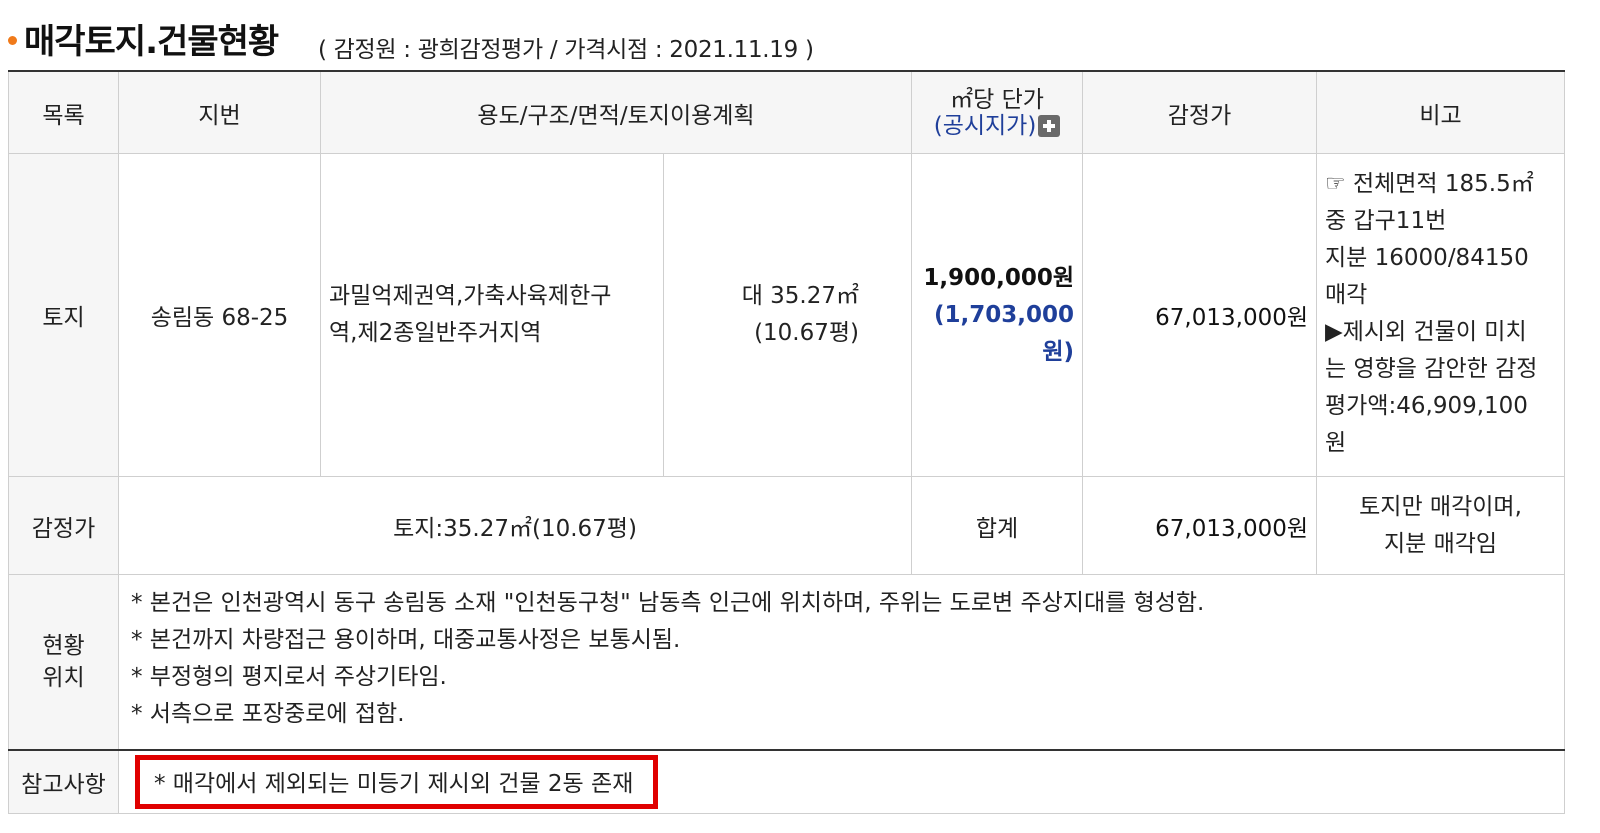  Describe the element at coordinates (492, 315) in the screenshot. I see `land-usage: 과밀억제권역,가축사육제한구 역,제2종일반주거지역` at that location.